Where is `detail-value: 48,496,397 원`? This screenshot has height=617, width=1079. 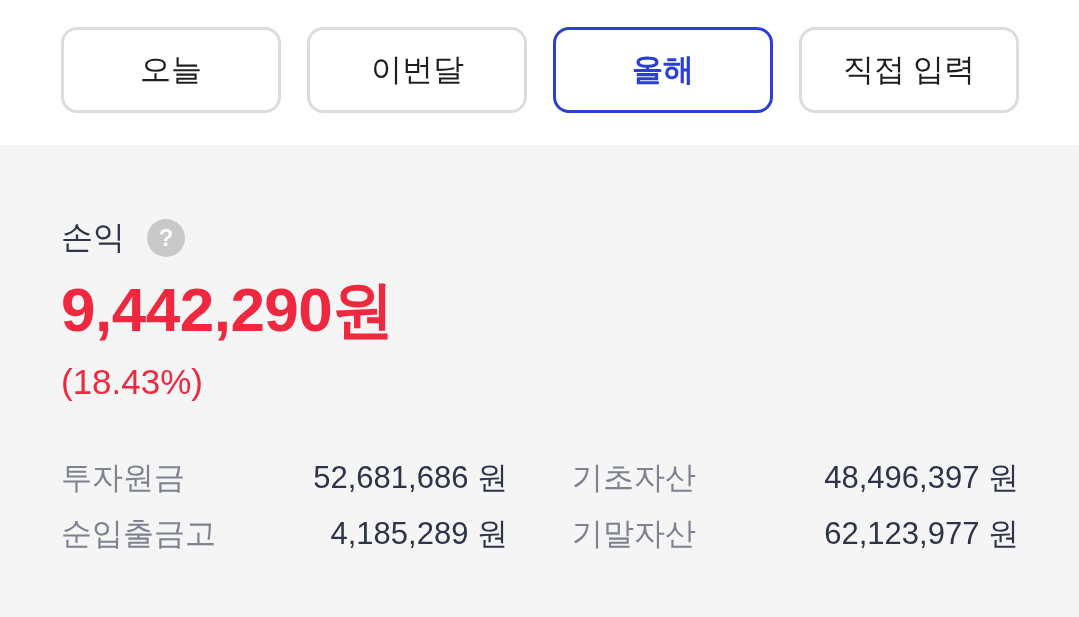
detail-value: 48,496,397 원 is located at coordinates (921, 478).